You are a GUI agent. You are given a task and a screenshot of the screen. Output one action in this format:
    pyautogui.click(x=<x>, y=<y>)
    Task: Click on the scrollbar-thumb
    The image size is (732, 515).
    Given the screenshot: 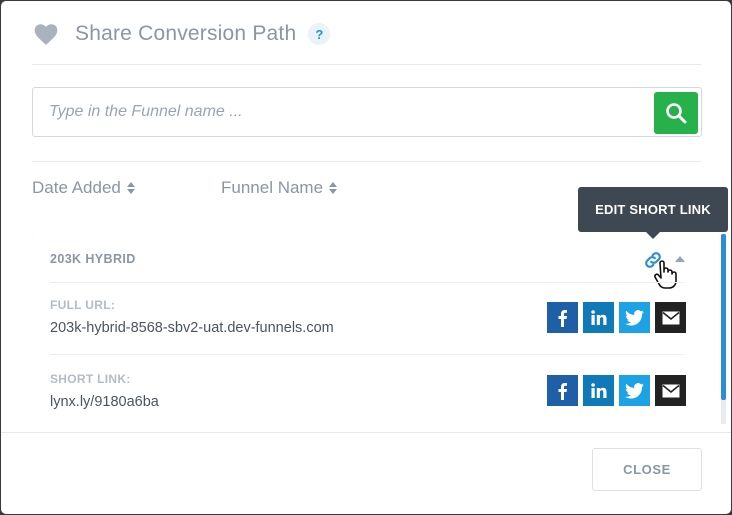 What is the action you would take?
    pyautogui.click(x=723, y=317)
    